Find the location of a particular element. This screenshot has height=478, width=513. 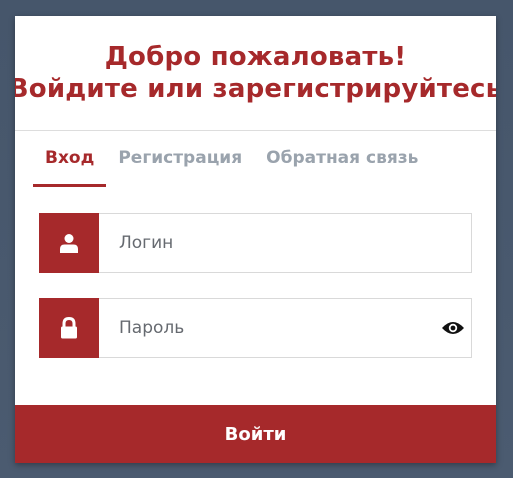

user-icon is located at coordinates (69, 243).